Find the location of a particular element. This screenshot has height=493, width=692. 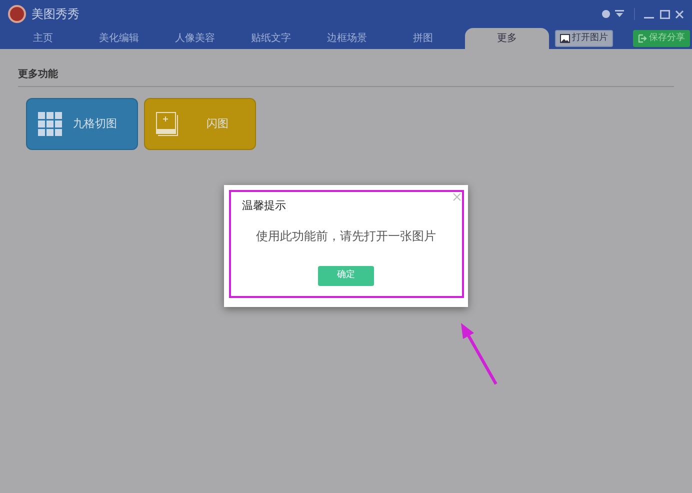

toolbar-button: 打开图片 is located at coordinates (584, 38).